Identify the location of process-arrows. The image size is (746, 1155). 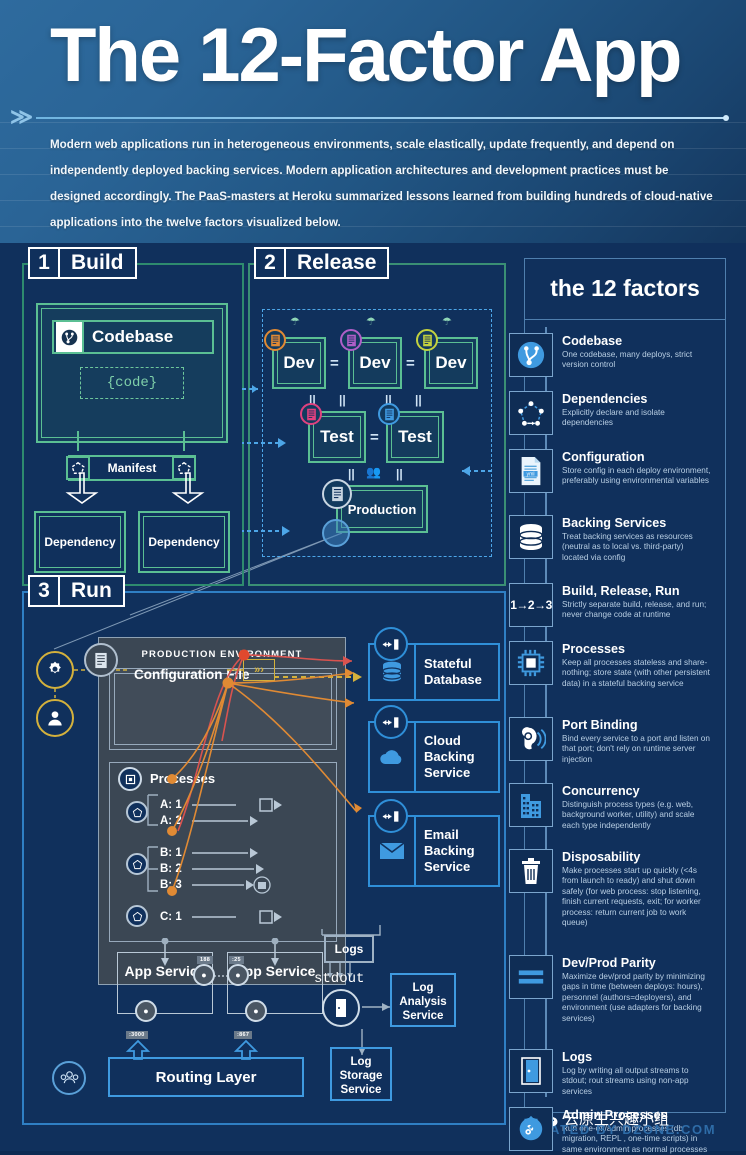
(214, 859).